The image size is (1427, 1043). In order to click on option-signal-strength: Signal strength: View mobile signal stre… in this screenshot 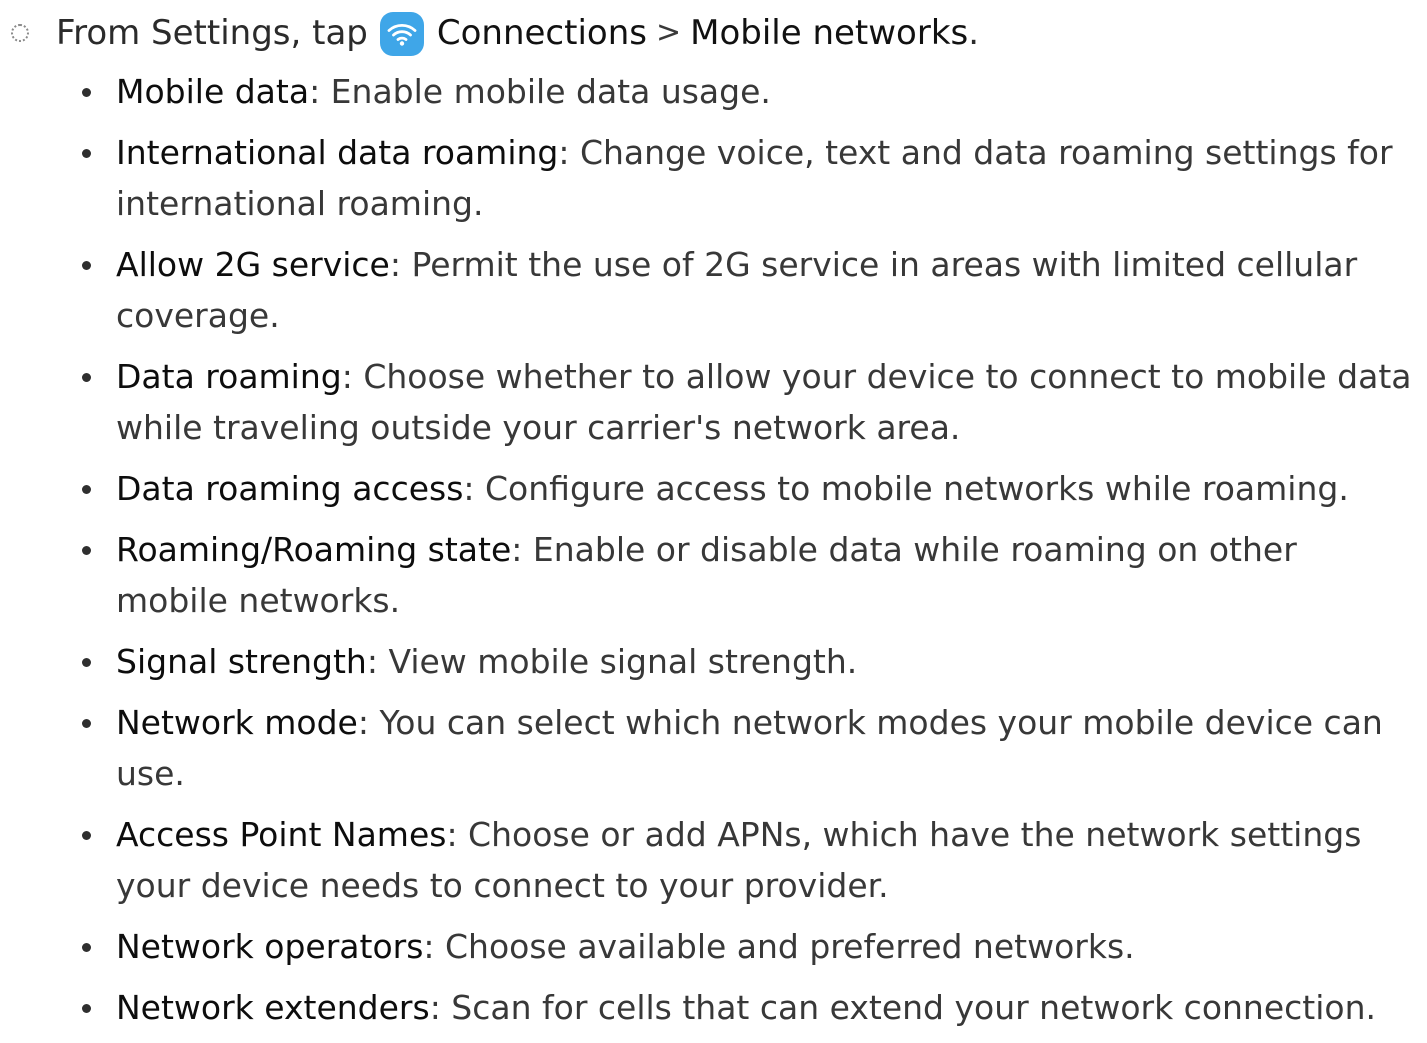, I will do `click(713, 661)`.